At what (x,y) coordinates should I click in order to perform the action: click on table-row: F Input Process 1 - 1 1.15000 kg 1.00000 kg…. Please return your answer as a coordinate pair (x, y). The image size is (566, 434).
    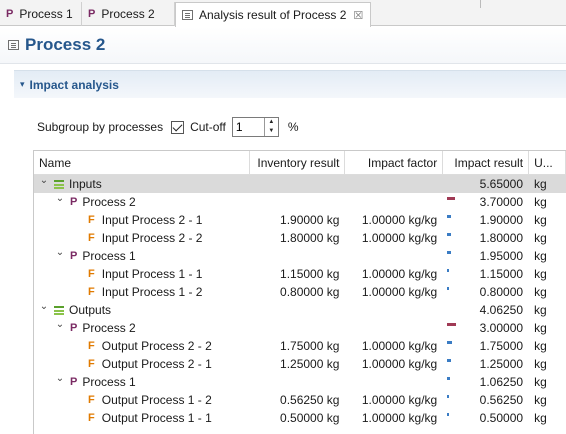
    Looking at the image, I should click on (300, 274).